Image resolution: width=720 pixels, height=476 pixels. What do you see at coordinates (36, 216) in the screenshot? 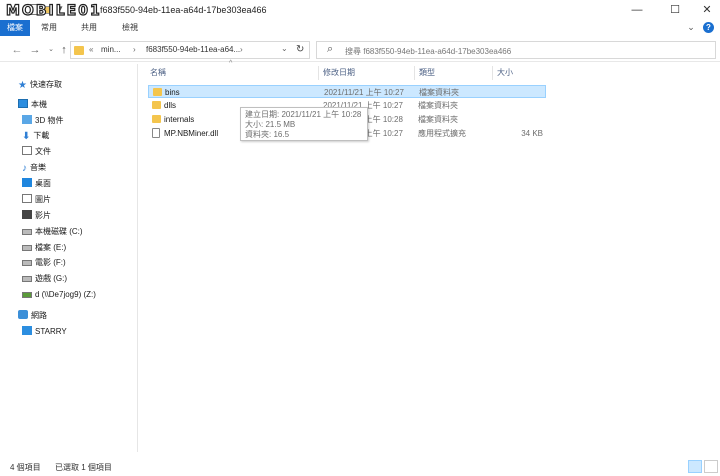
I see `sidebar-item-videos: 影片` at bounding box center [36, 216].